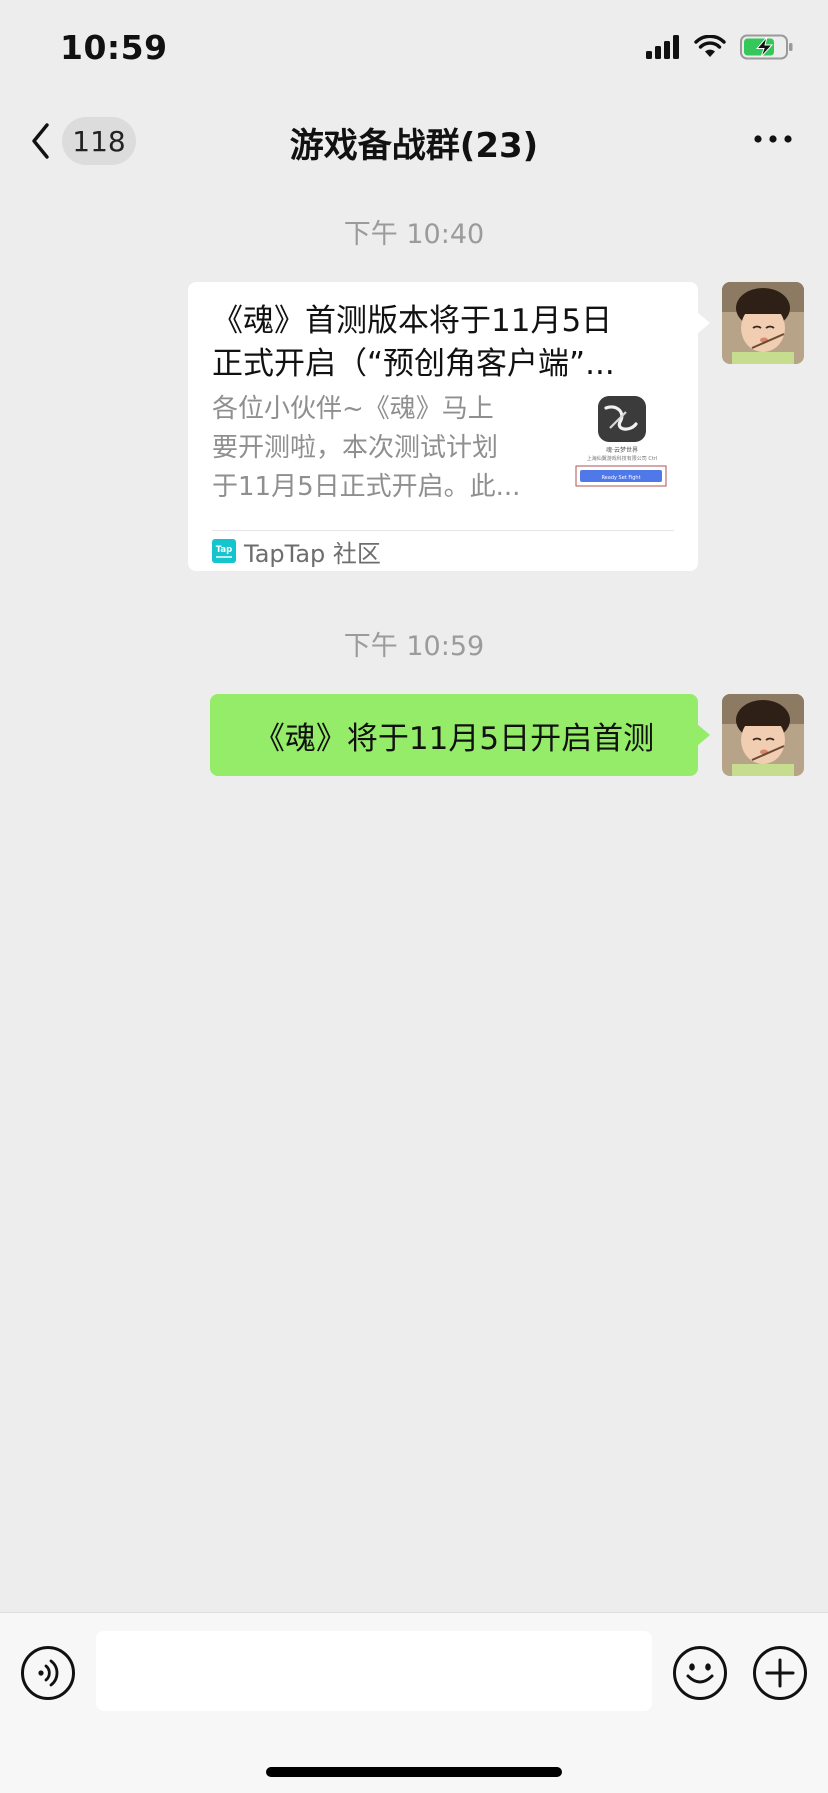 The width and height of the screenshot is (828, 1793). I want to click on home-indicator, so click(414, 1772).